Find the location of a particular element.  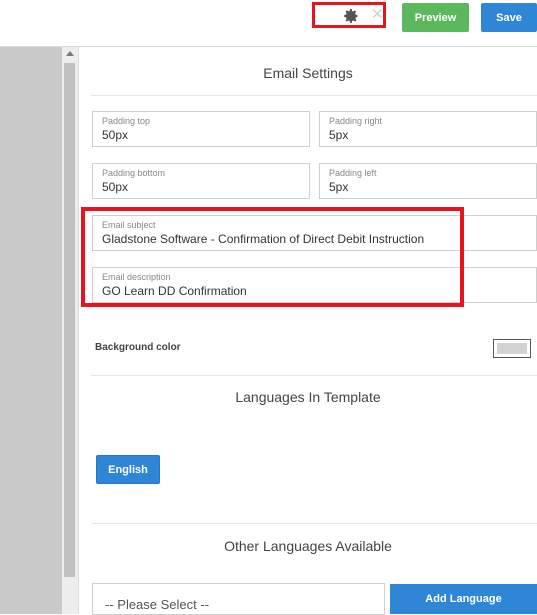

scrollbar-thumb is located at coordinates (69, 320).